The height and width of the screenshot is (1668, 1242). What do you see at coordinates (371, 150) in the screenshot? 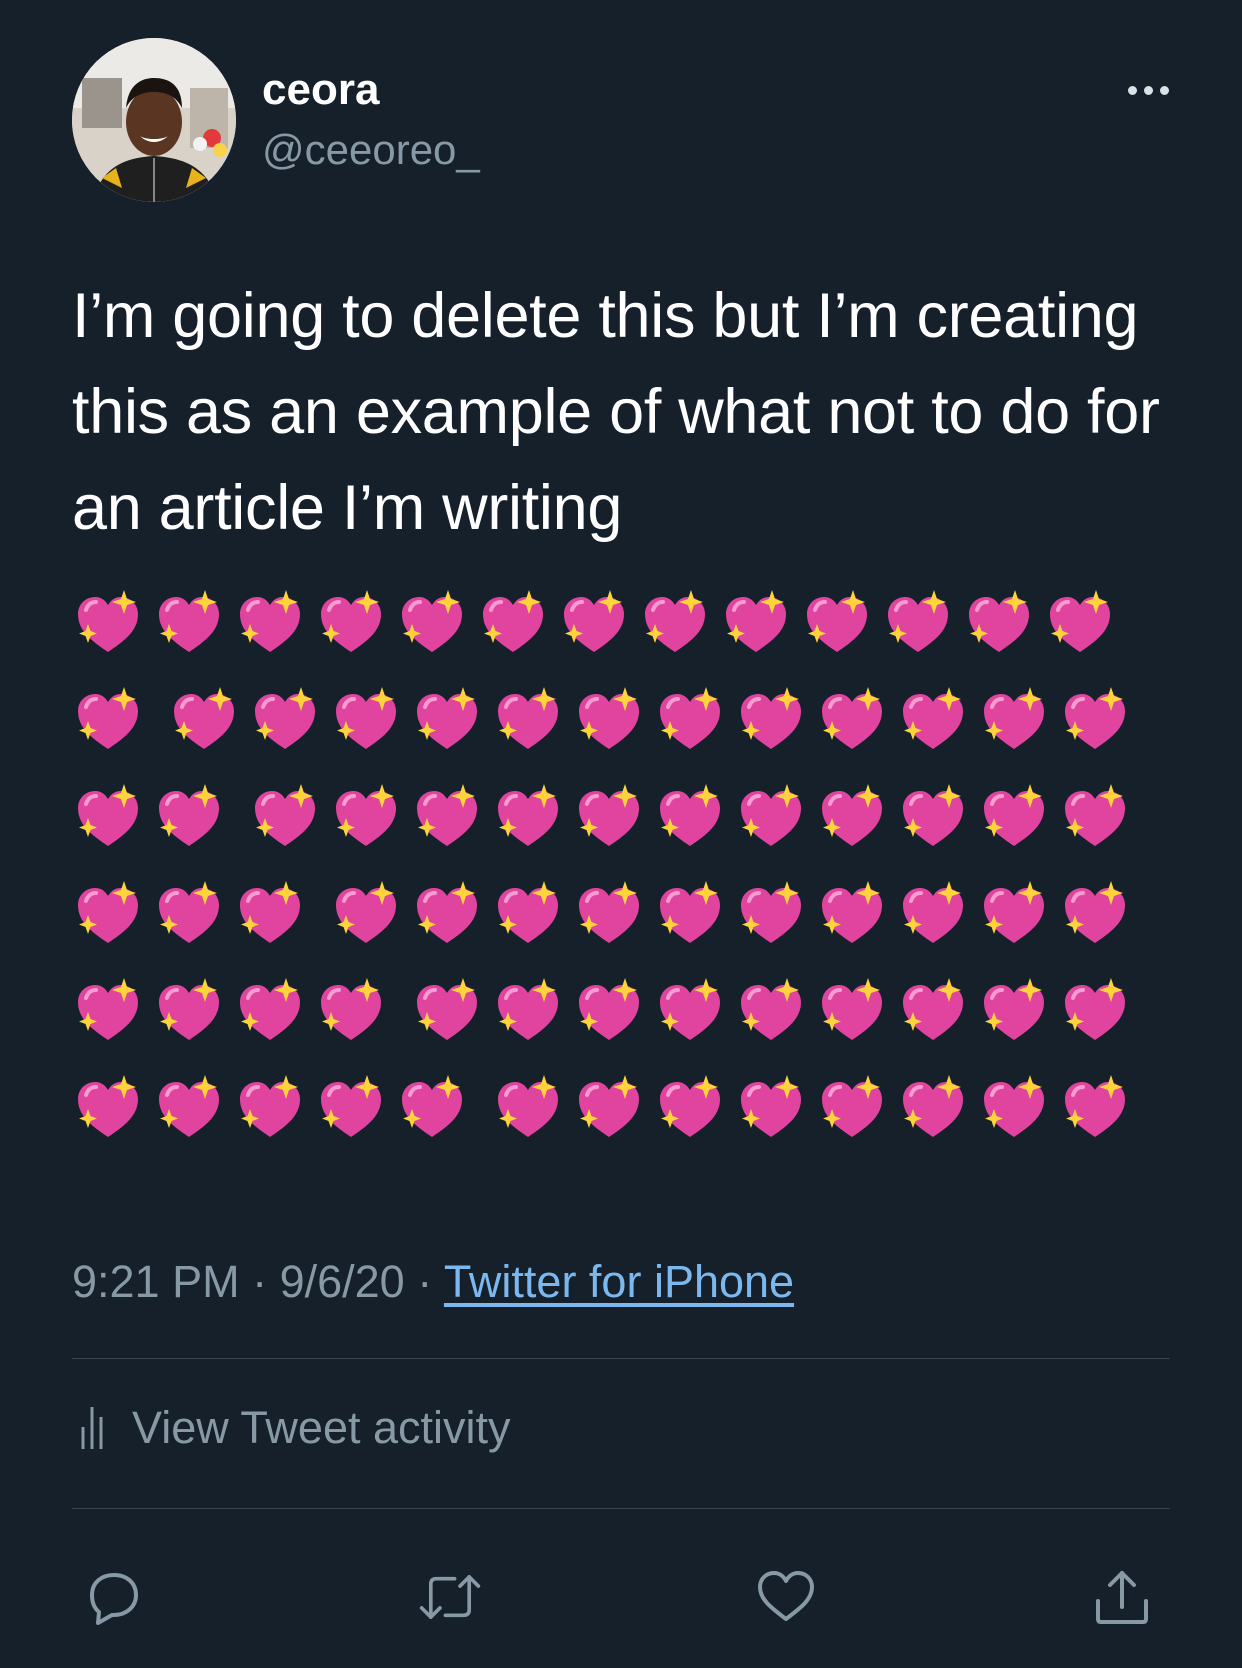
I see `username-handle: @ceeoreo_` at bounding box center [371, 150].